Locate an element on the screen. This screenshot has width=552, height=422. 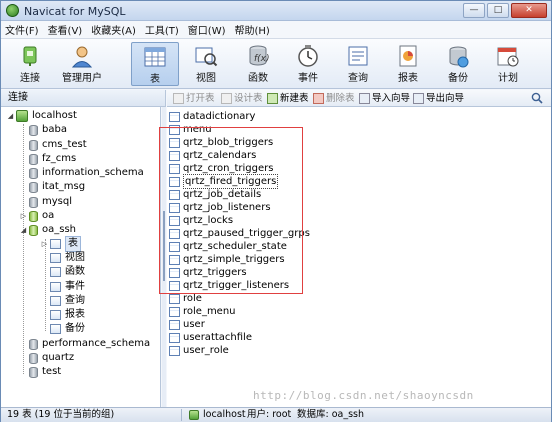
tree-node-events: 事件 is located at coordinates (67, 287).